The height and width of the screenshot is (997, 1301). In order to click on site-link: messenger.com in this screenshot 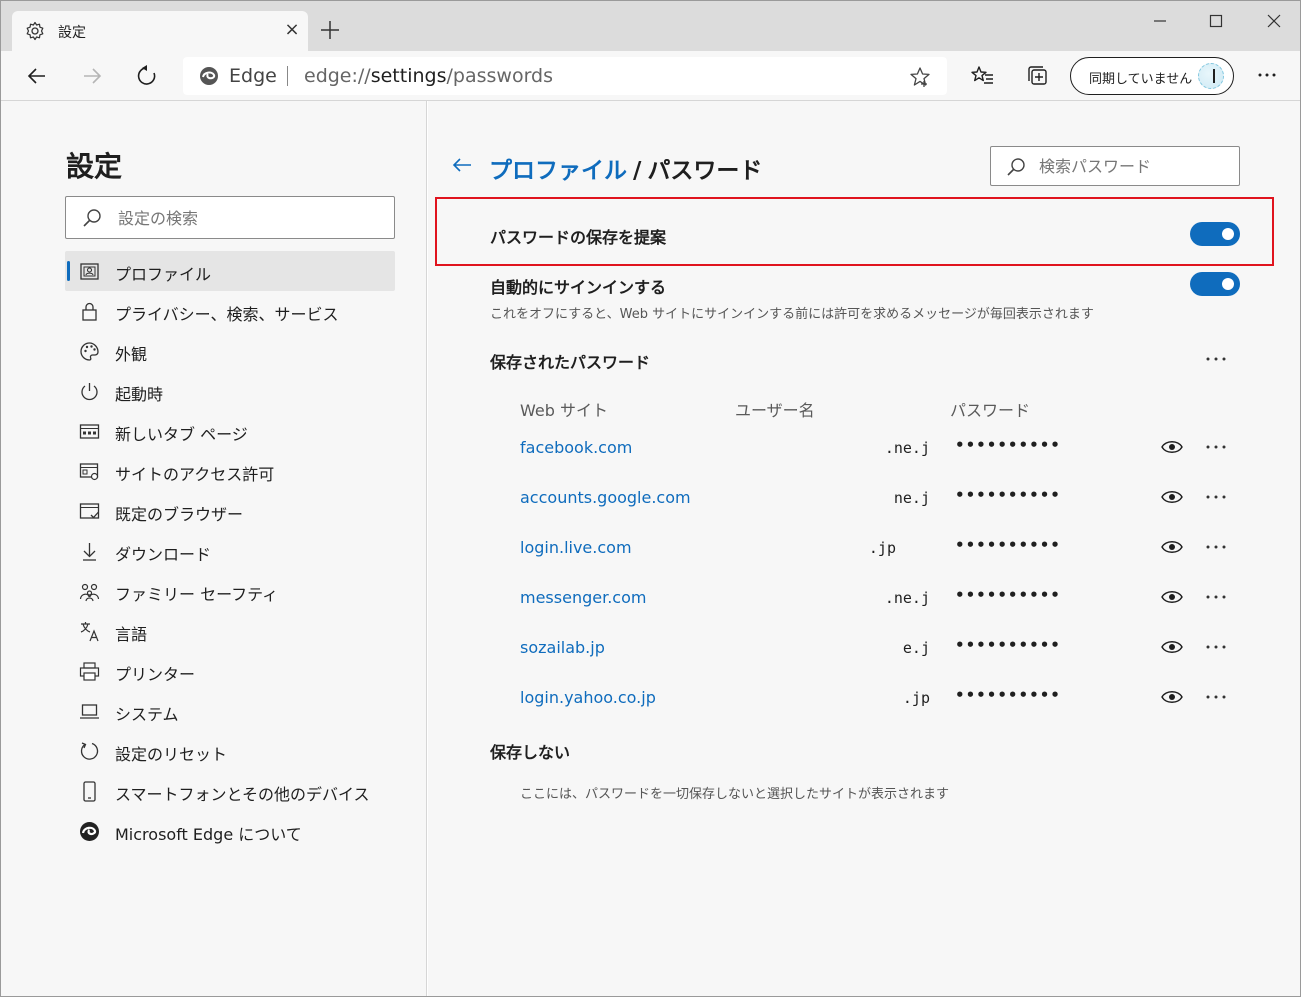, I will do `click(583, 597)`.